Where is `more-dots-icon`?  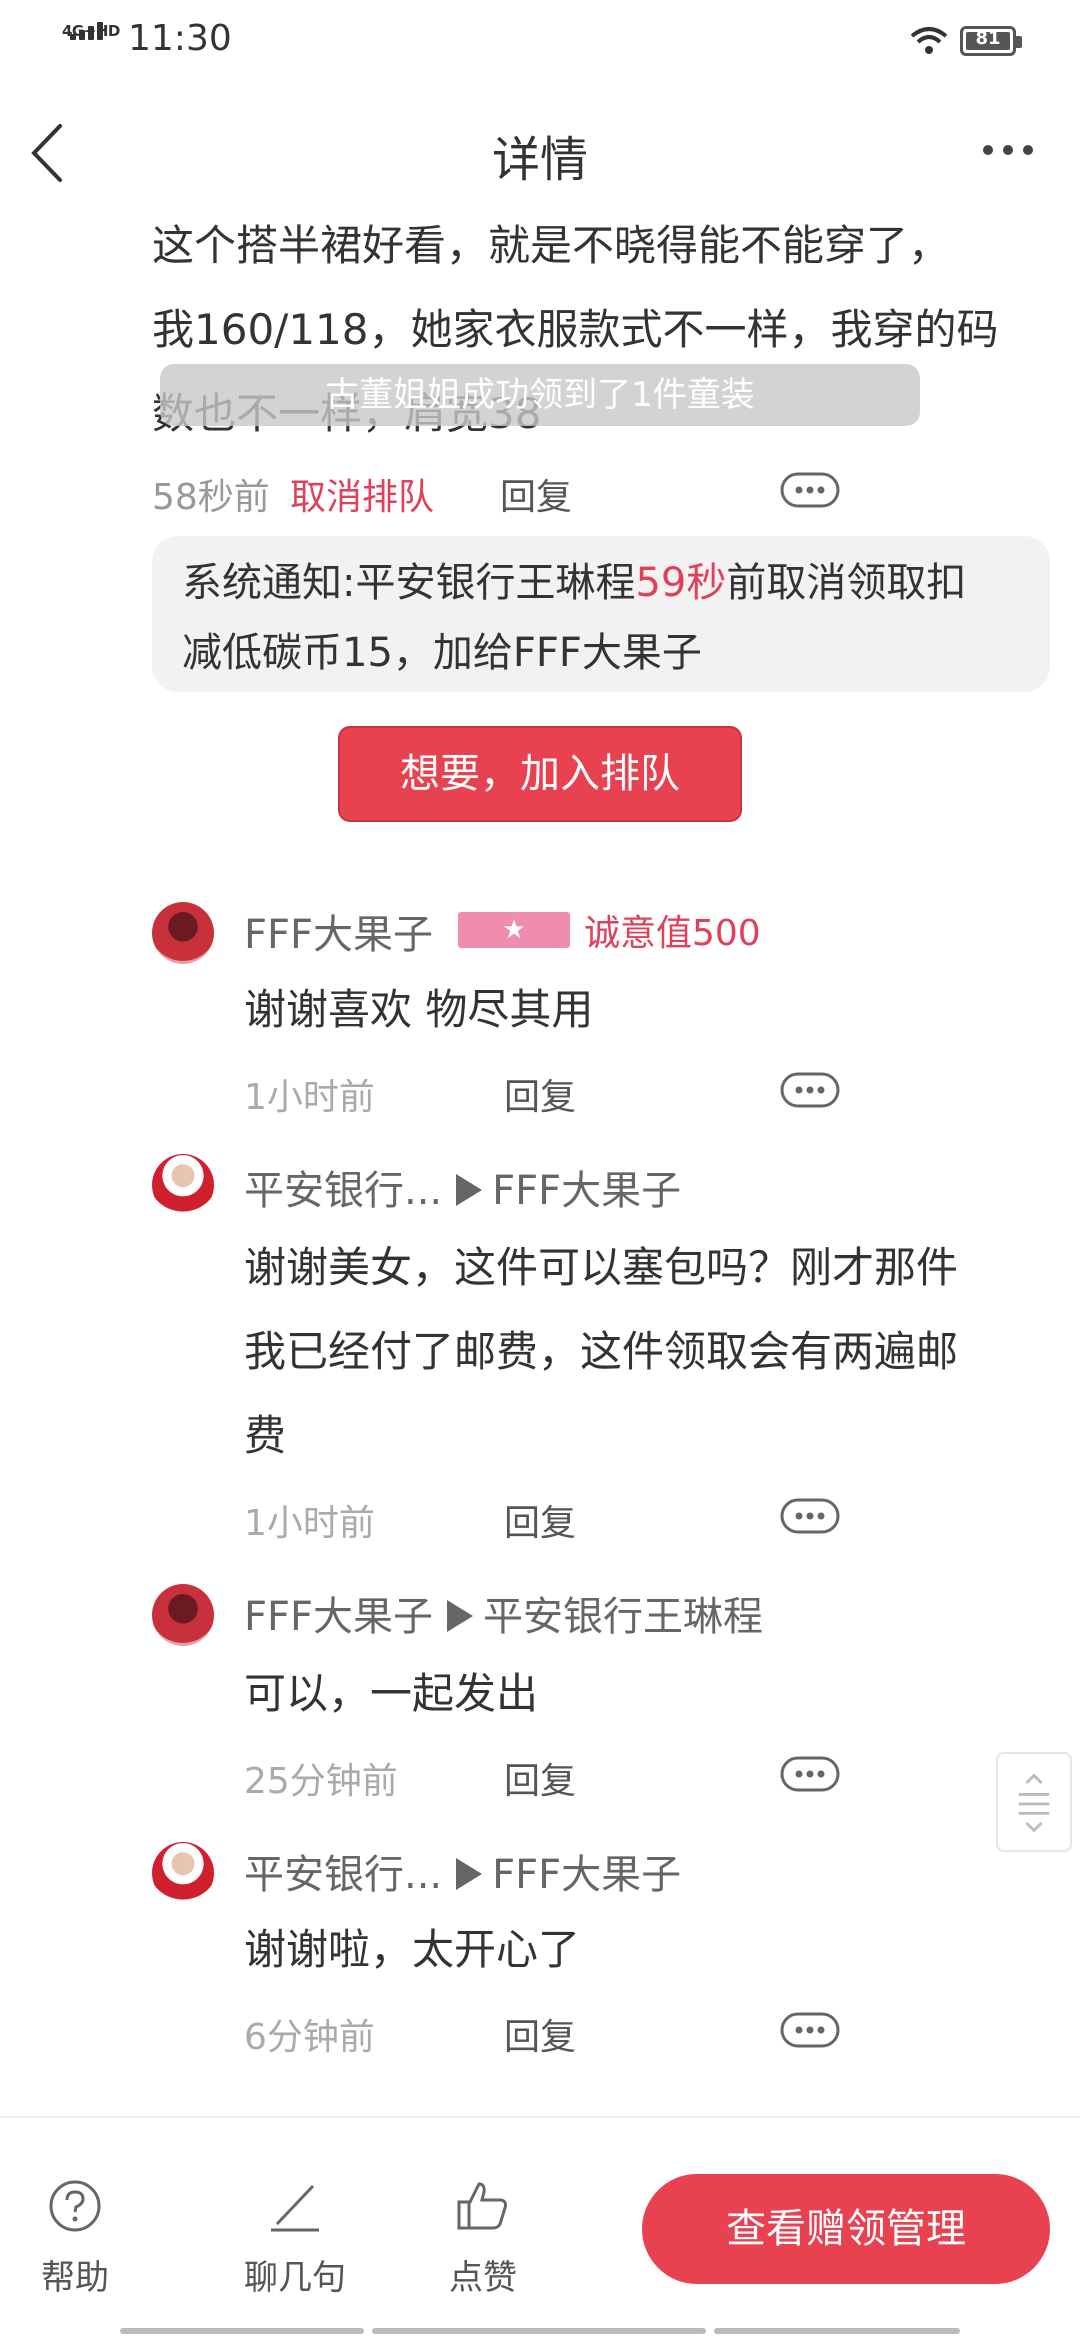
more-dots-icon is located at coordinates (1008, 150).